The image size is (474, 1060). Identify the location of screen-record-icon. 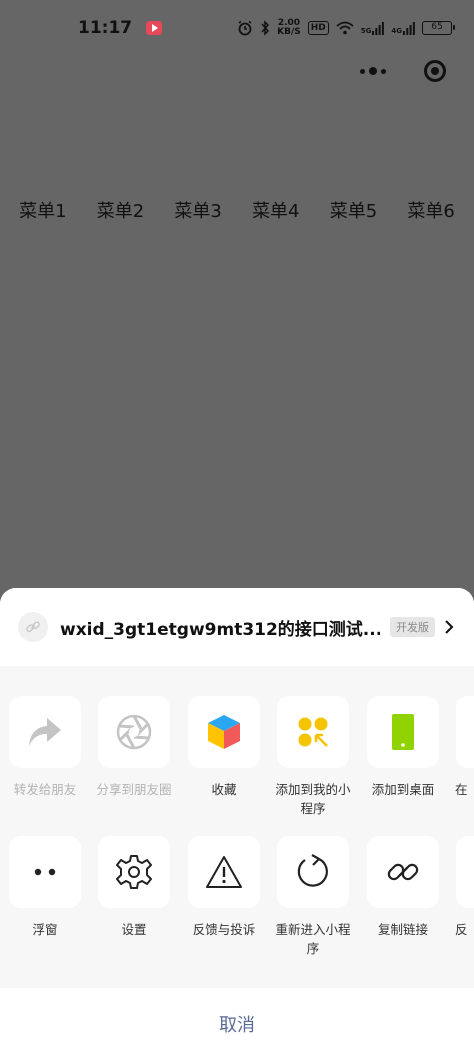
(154, 28).